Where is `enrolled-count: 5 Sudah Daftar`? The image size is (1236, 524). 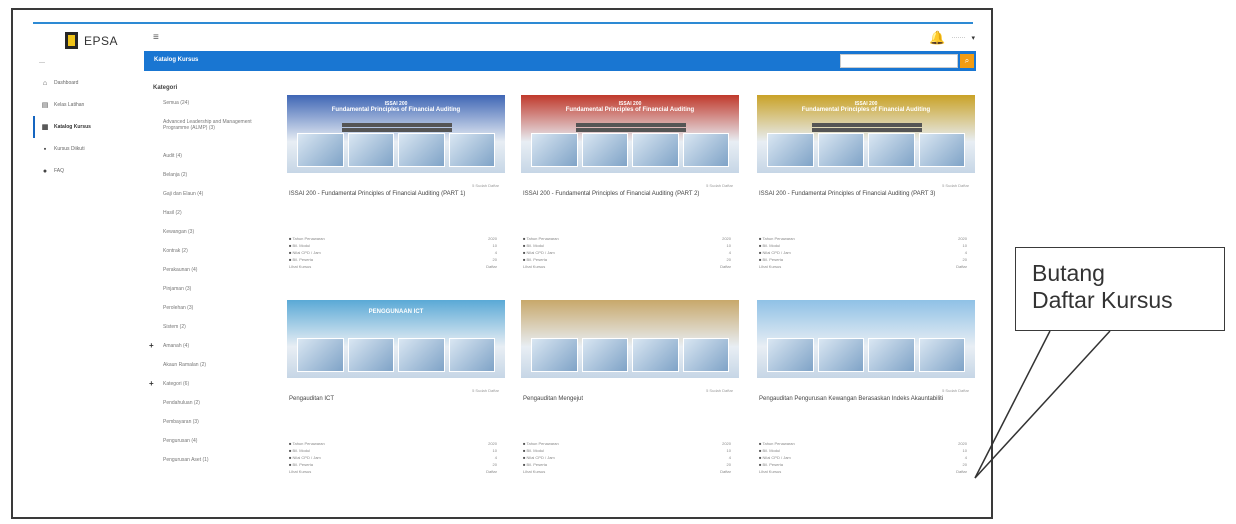 enrolled-count: 5 Sudah Daftar is located at coordinates (955, 390).